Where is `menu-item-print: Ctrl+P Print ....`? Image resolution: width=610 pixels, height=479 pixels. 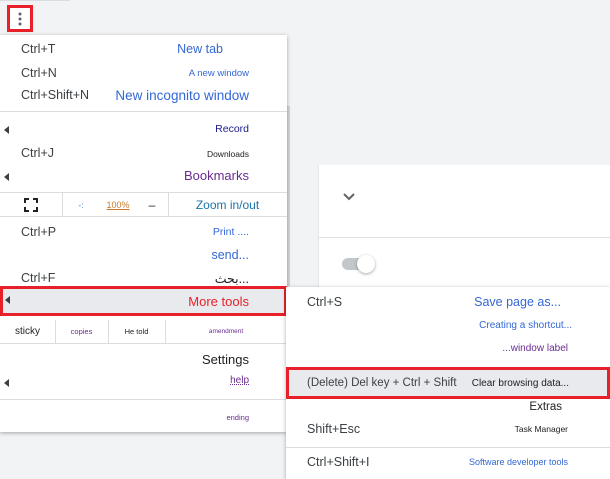
menu-item-print: Ctrl+P Print .... is located at coordinates (143, 234).